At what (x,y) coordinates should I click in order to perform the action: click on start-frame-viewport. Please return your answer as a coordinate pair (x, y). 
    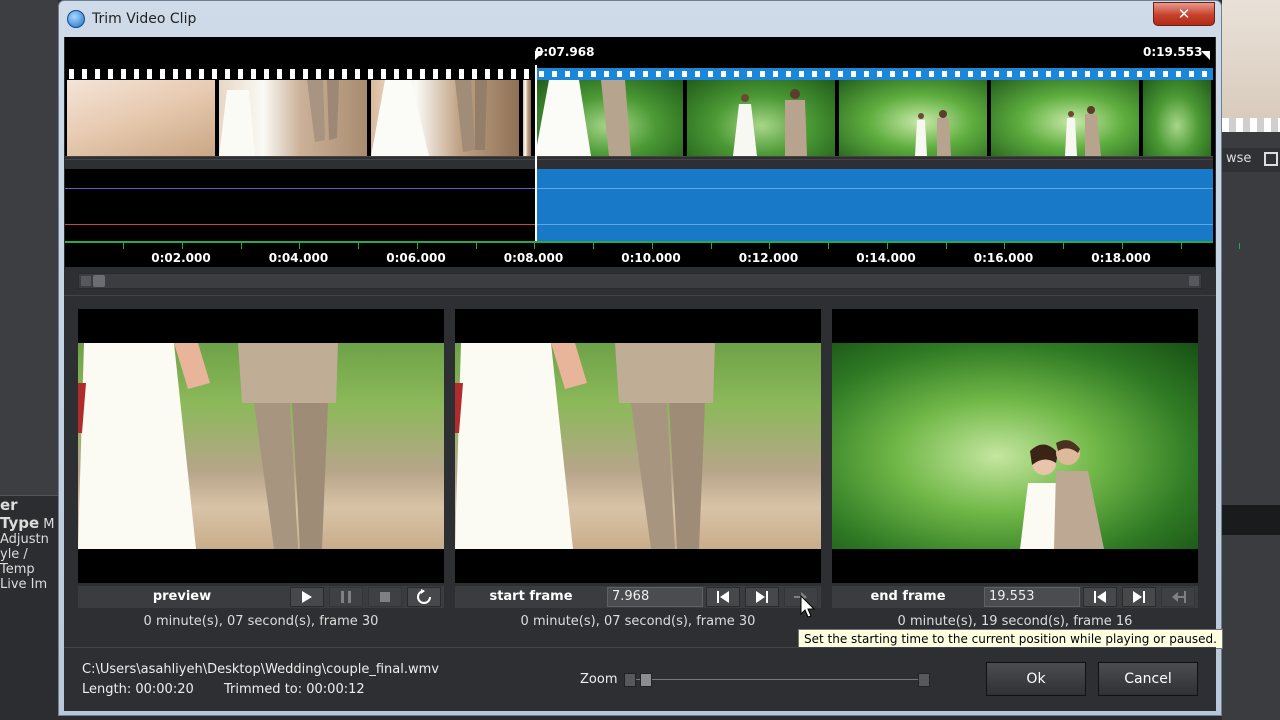
    Looking at the image, I should click on (638, 446).